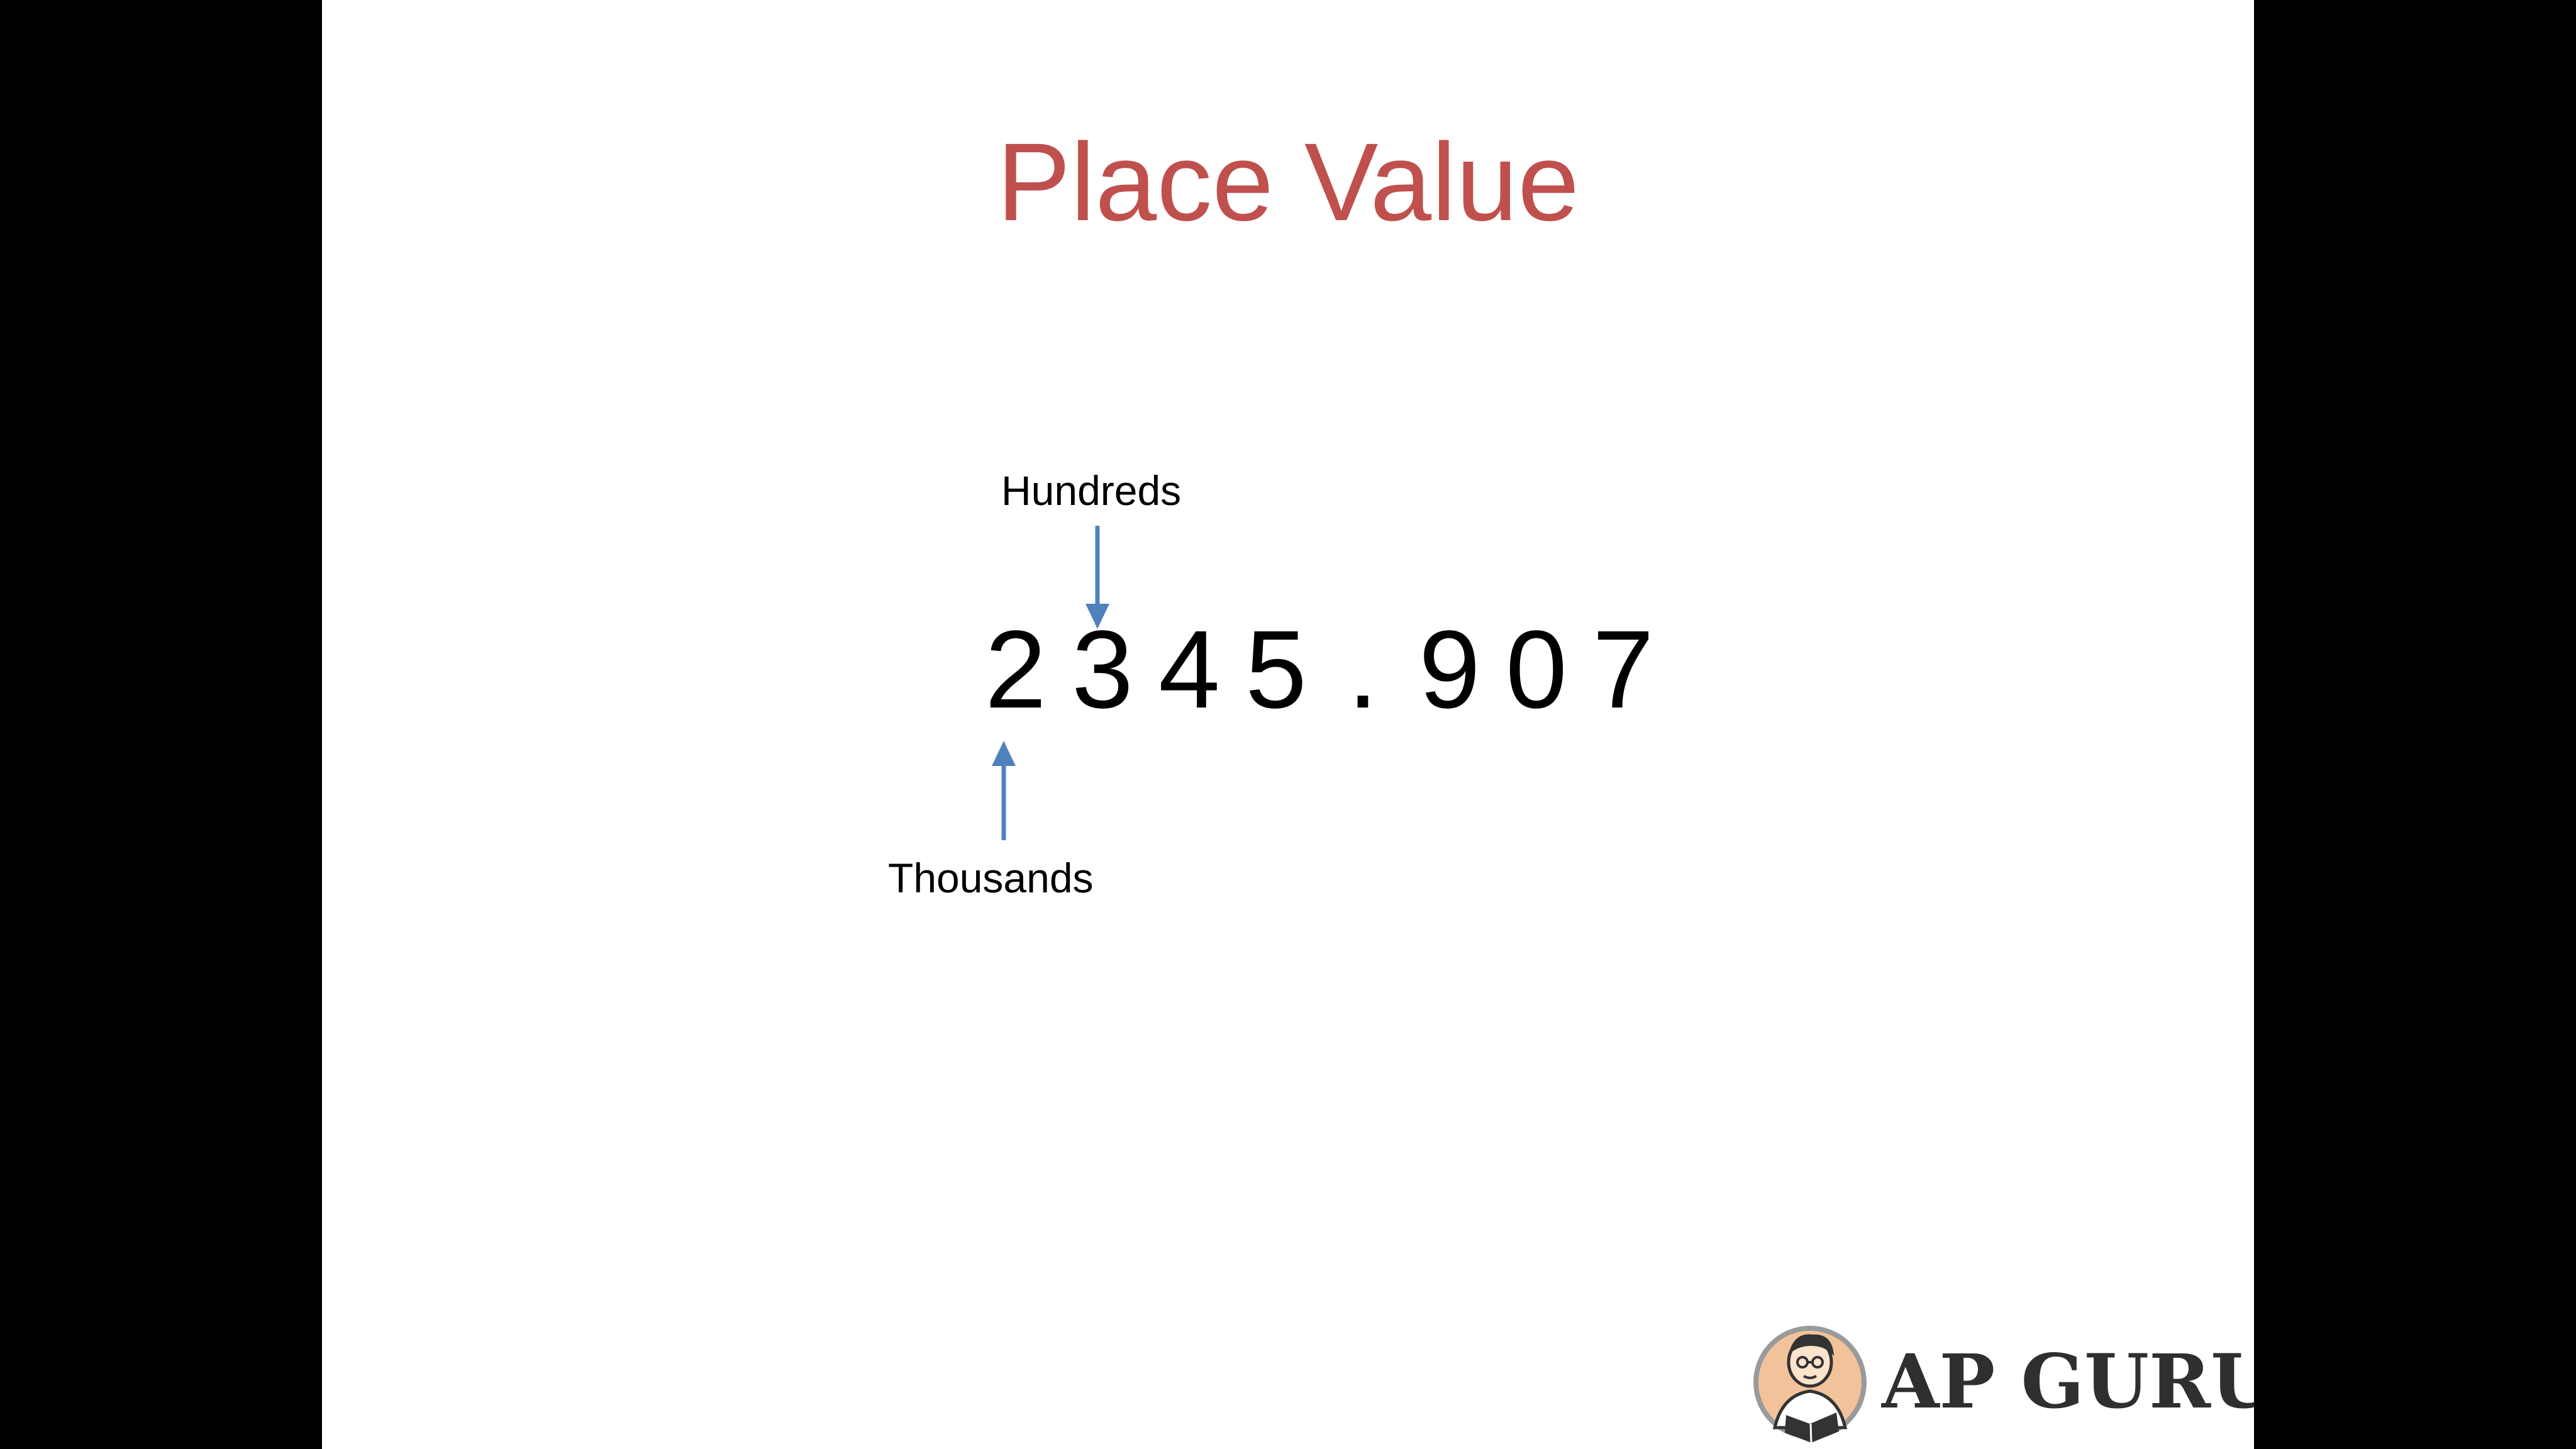 This screenshot has width=2576, height=1449. What do you see at coordinates (1189, 669) in the screenshot?
I see `digit-tens: 4` at bounding box center [1189, 669].